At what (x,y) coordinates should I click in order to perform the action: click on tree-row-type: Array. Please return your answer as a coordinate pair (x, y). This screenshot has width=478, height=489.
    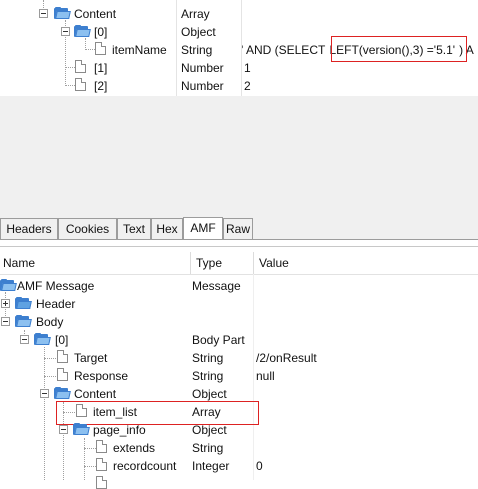
    Looking at the image, I should click on (195, 14).